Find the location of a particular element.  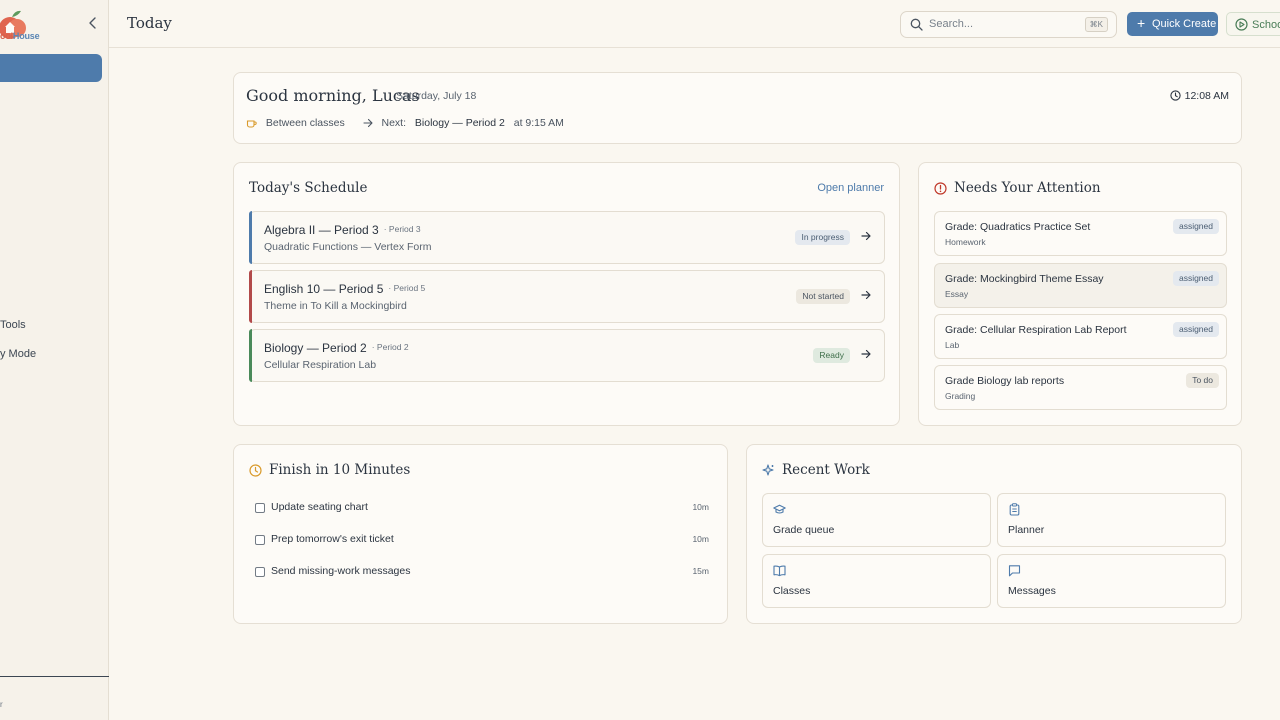

attention-item-title: Grade: Mockingbird Theme Essay is located at coordinates (1024, 279).